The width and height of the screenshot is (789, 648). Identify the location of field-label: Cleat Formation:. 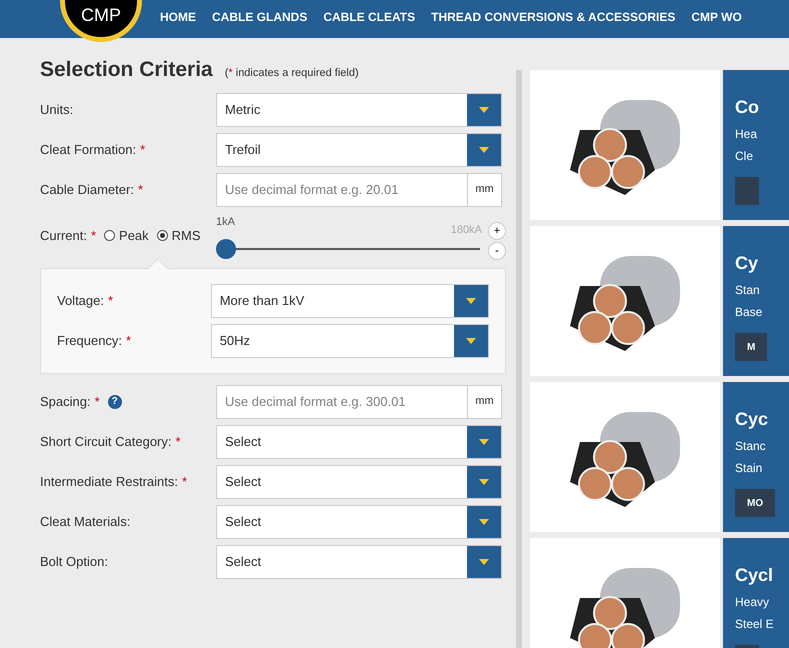
(88, 149).